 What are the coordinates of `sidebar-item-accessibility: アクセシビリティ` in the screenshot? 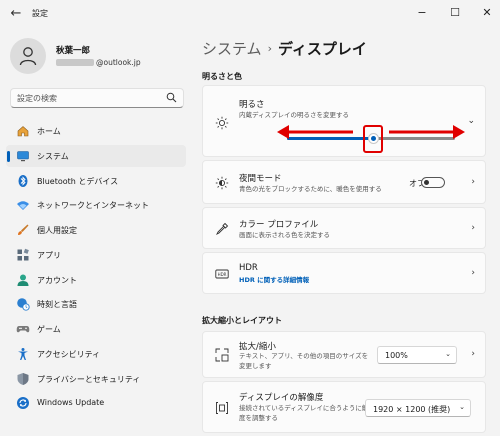 It's located at (96, 354).